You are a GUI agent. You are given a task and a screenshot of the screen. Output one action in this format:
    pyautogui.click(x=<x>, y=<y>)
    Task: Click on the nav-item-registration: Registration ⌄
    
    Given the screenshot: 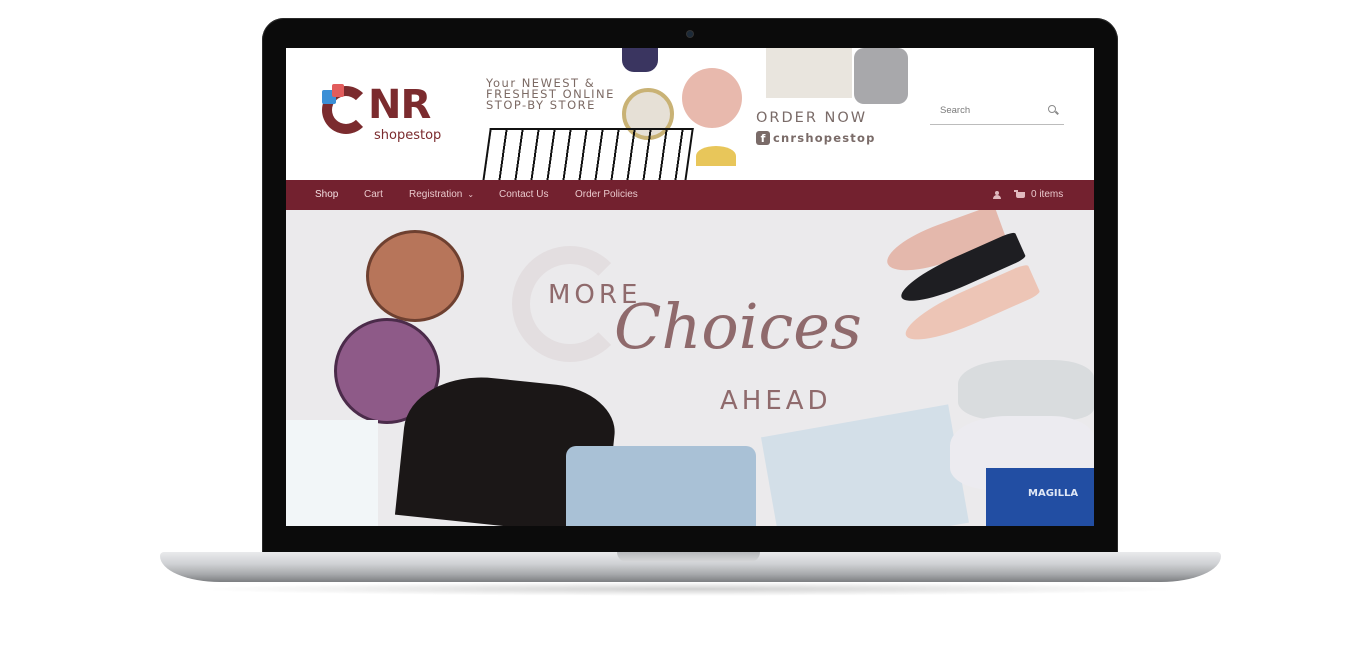 What is the action you would take?
    pyautogui.click(x=441, y=195)
    